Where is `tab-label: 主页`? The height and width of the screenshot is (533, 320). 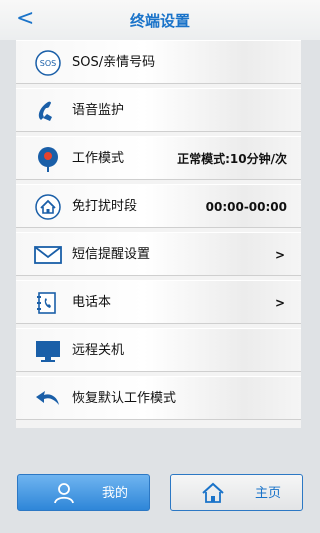 tab-label: 主页 is located at coordinates (268, 493).